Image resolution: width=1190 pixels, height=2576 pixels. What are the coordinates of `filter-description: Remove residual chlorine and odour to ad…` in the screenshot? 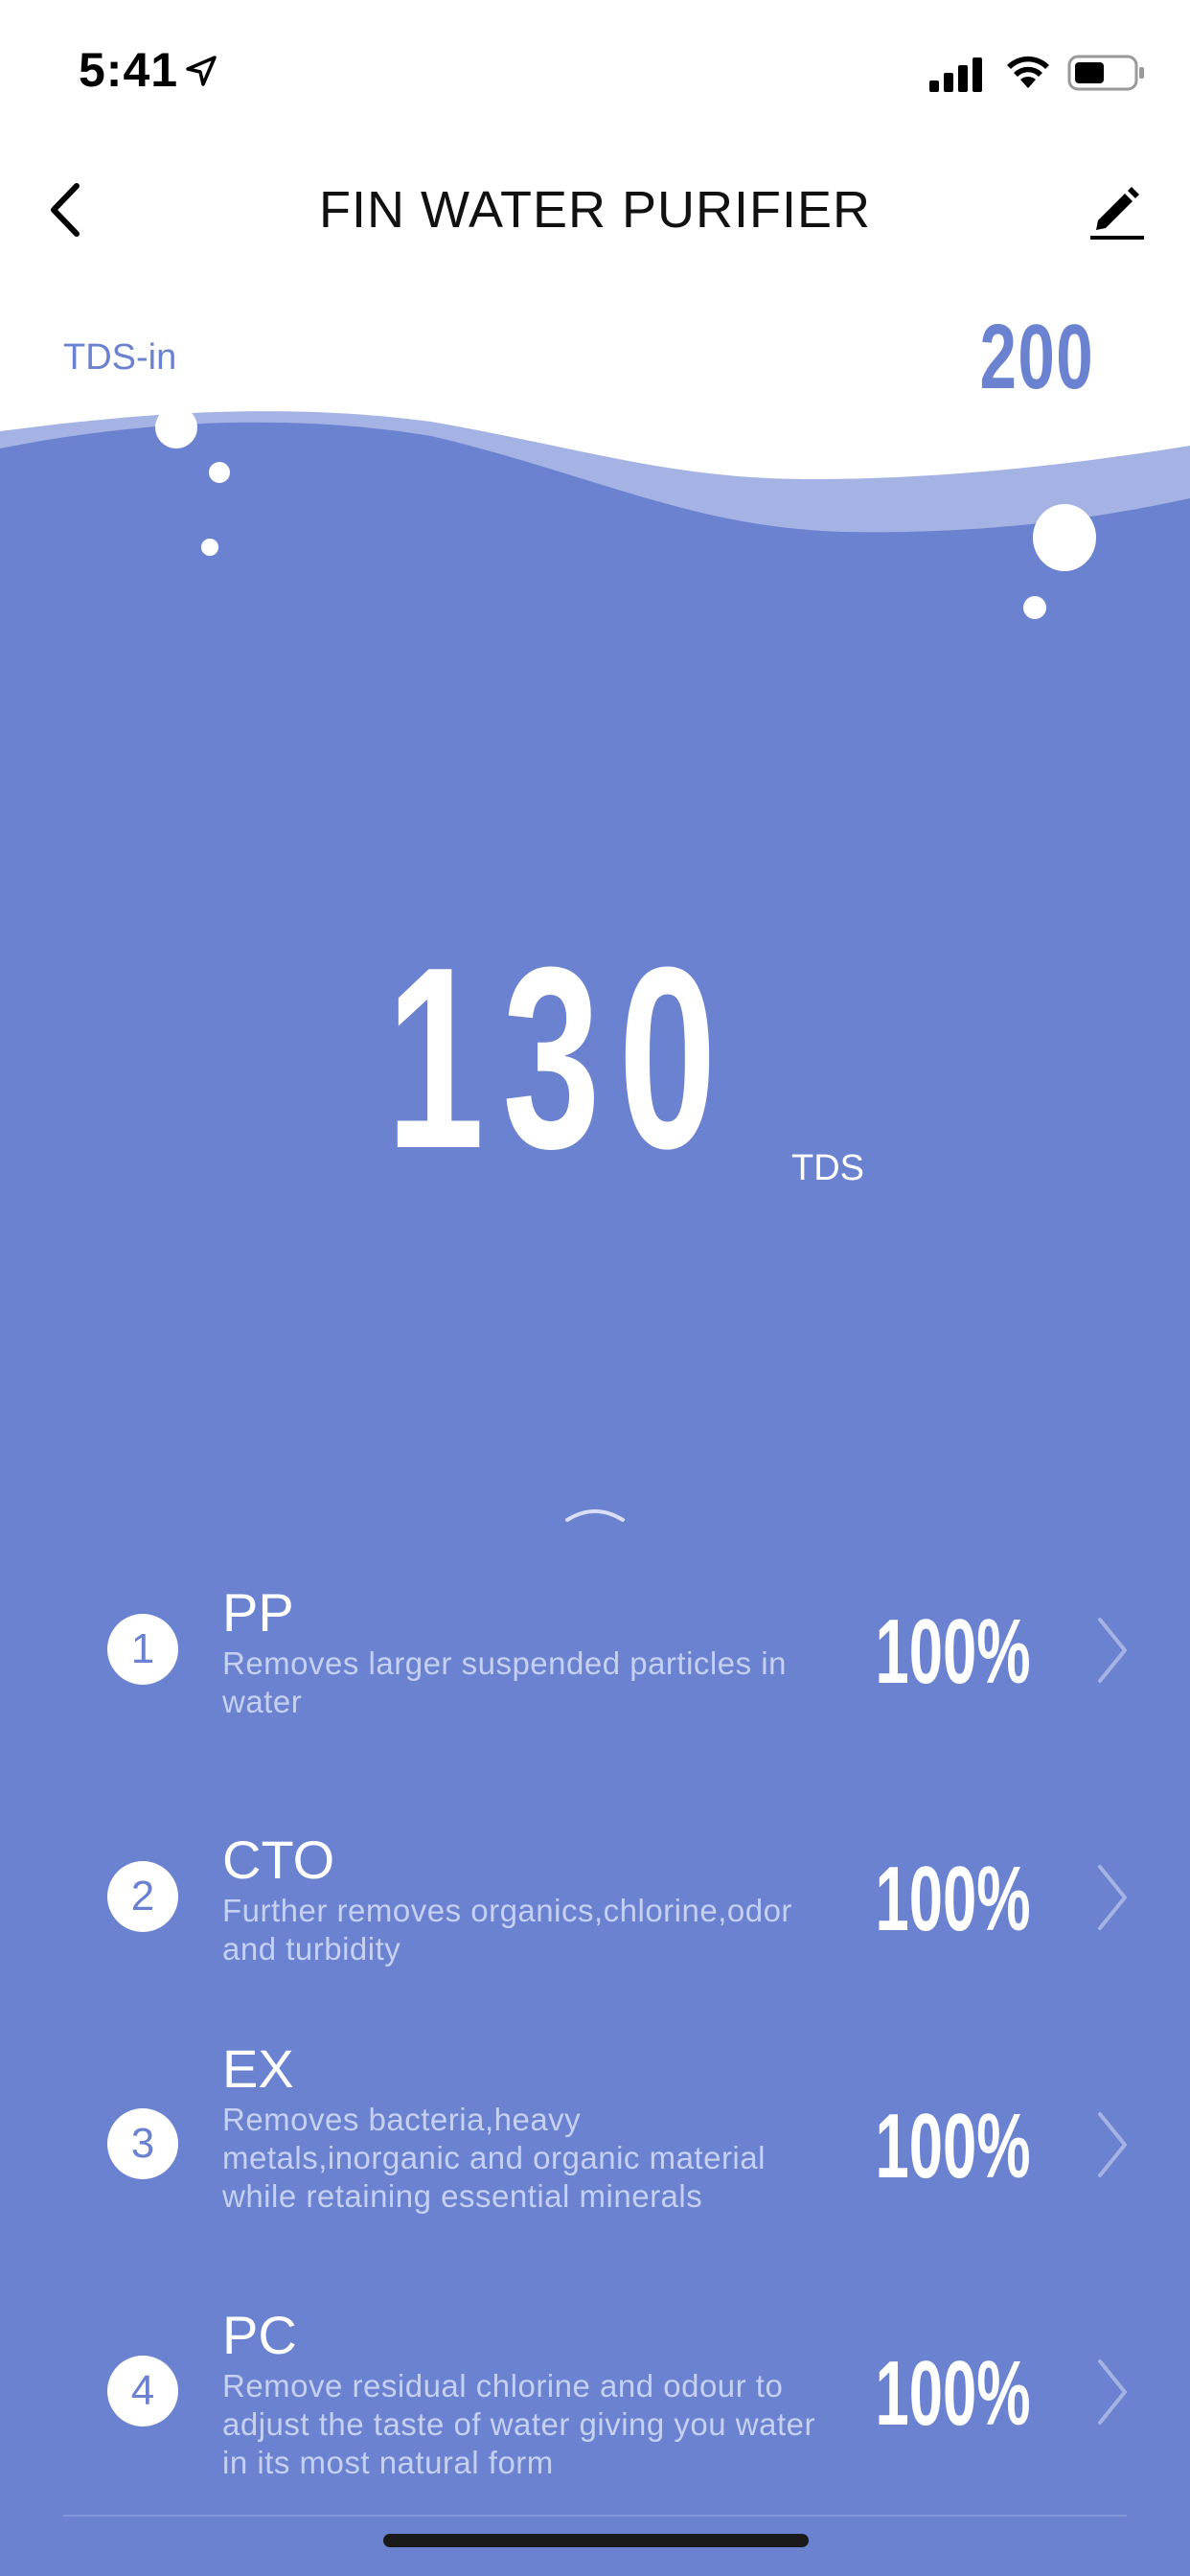 It's located at (518, 2424).